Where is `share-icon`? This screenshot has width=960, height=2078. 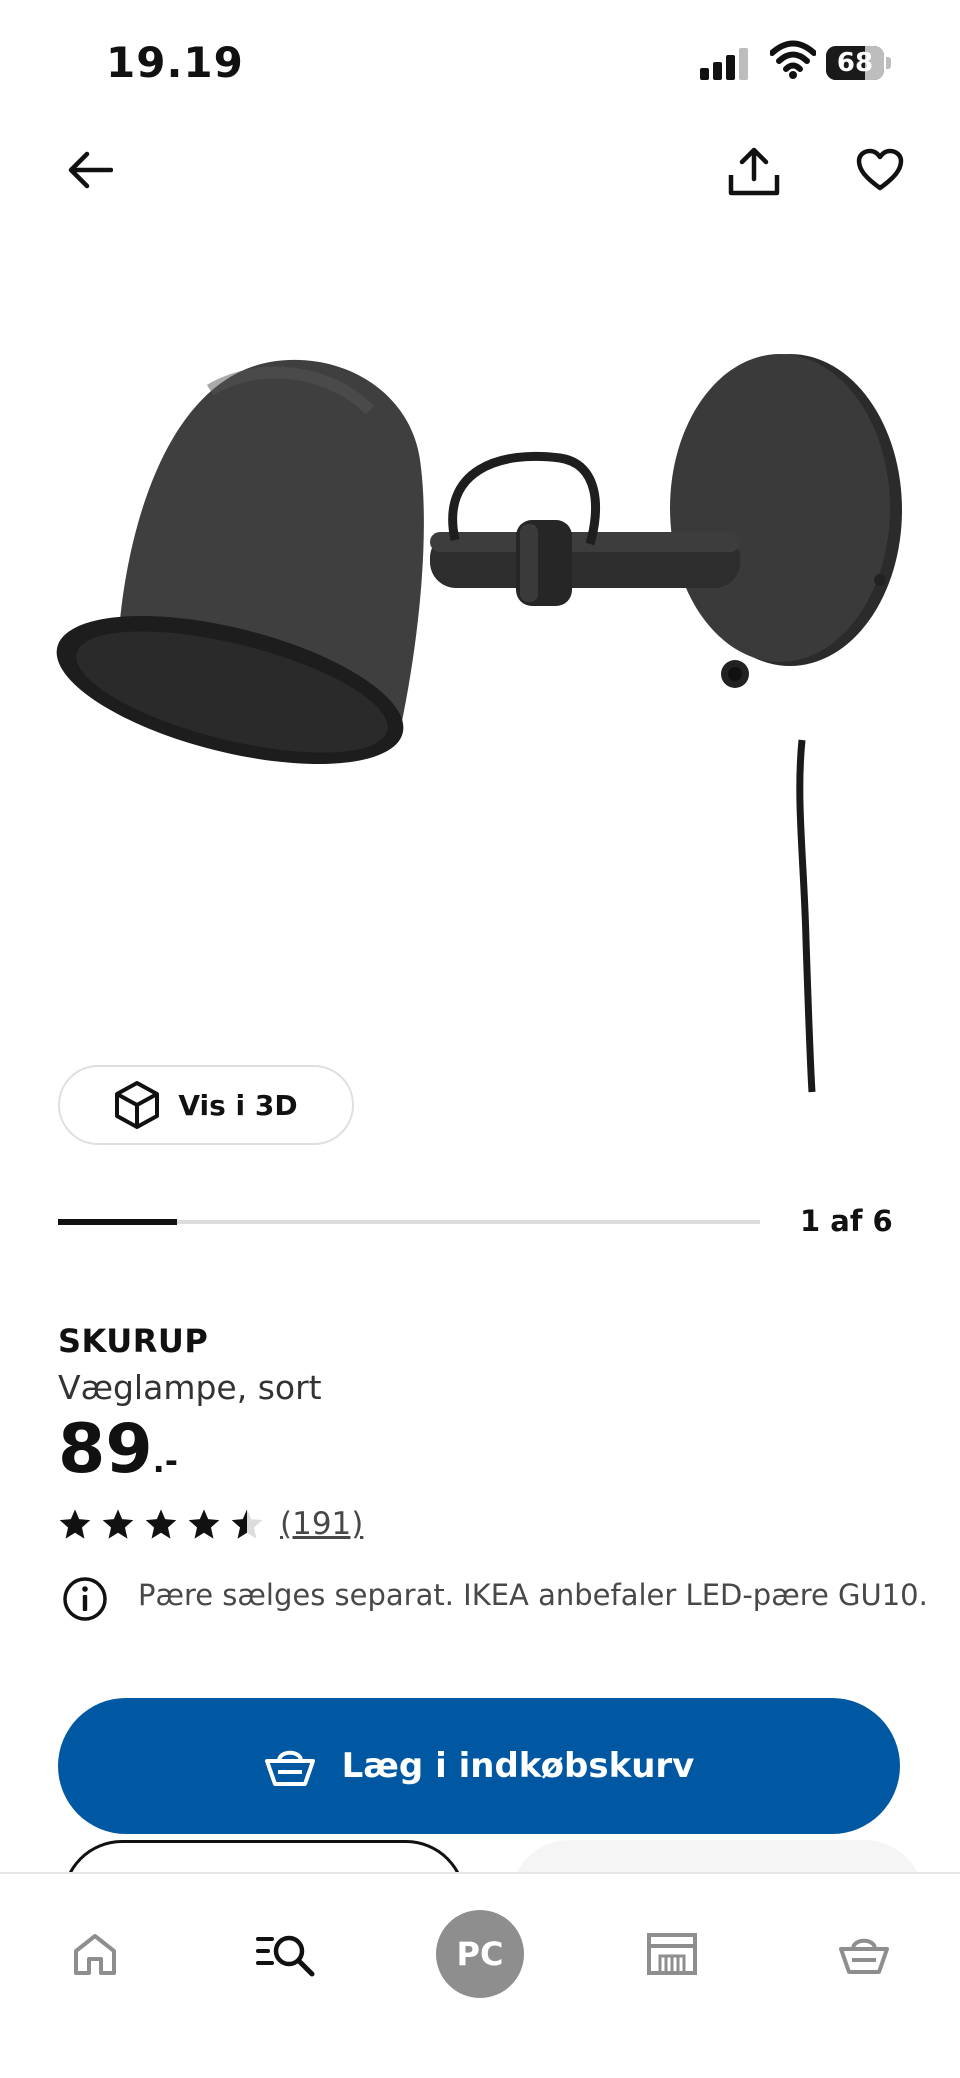
share-icon is located at coordinates (754, 171).